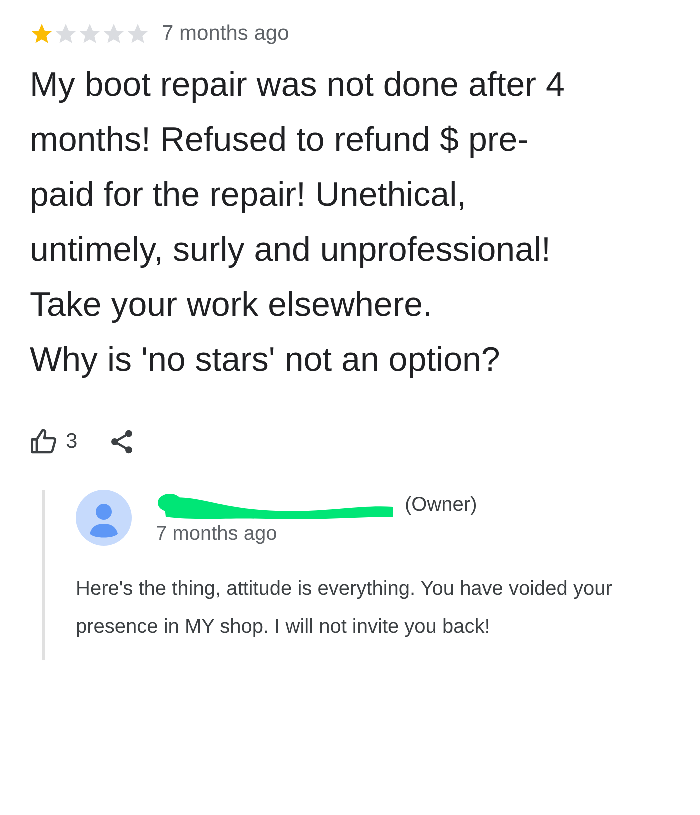  I want to click on review-date: 7 months ago, so click(226, 34).